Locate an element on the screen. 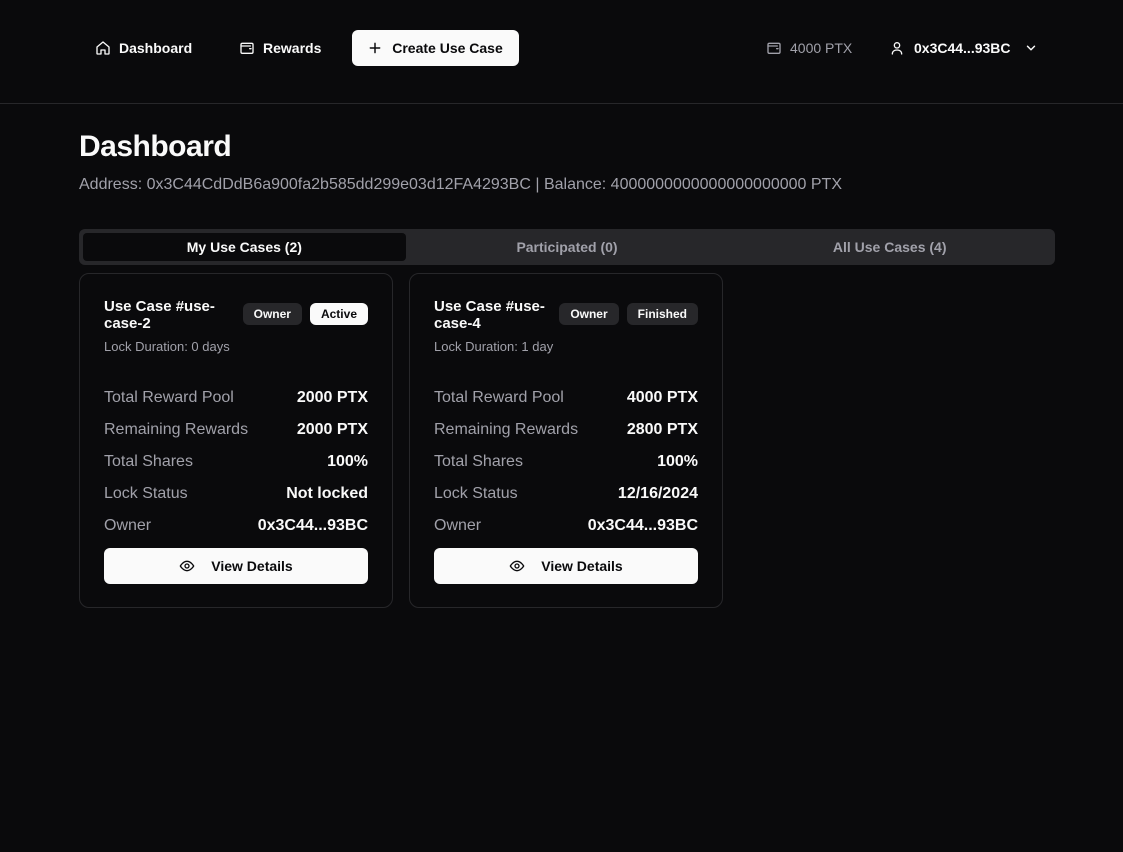  status-badge: Finished is located at coordinates (662, 314).